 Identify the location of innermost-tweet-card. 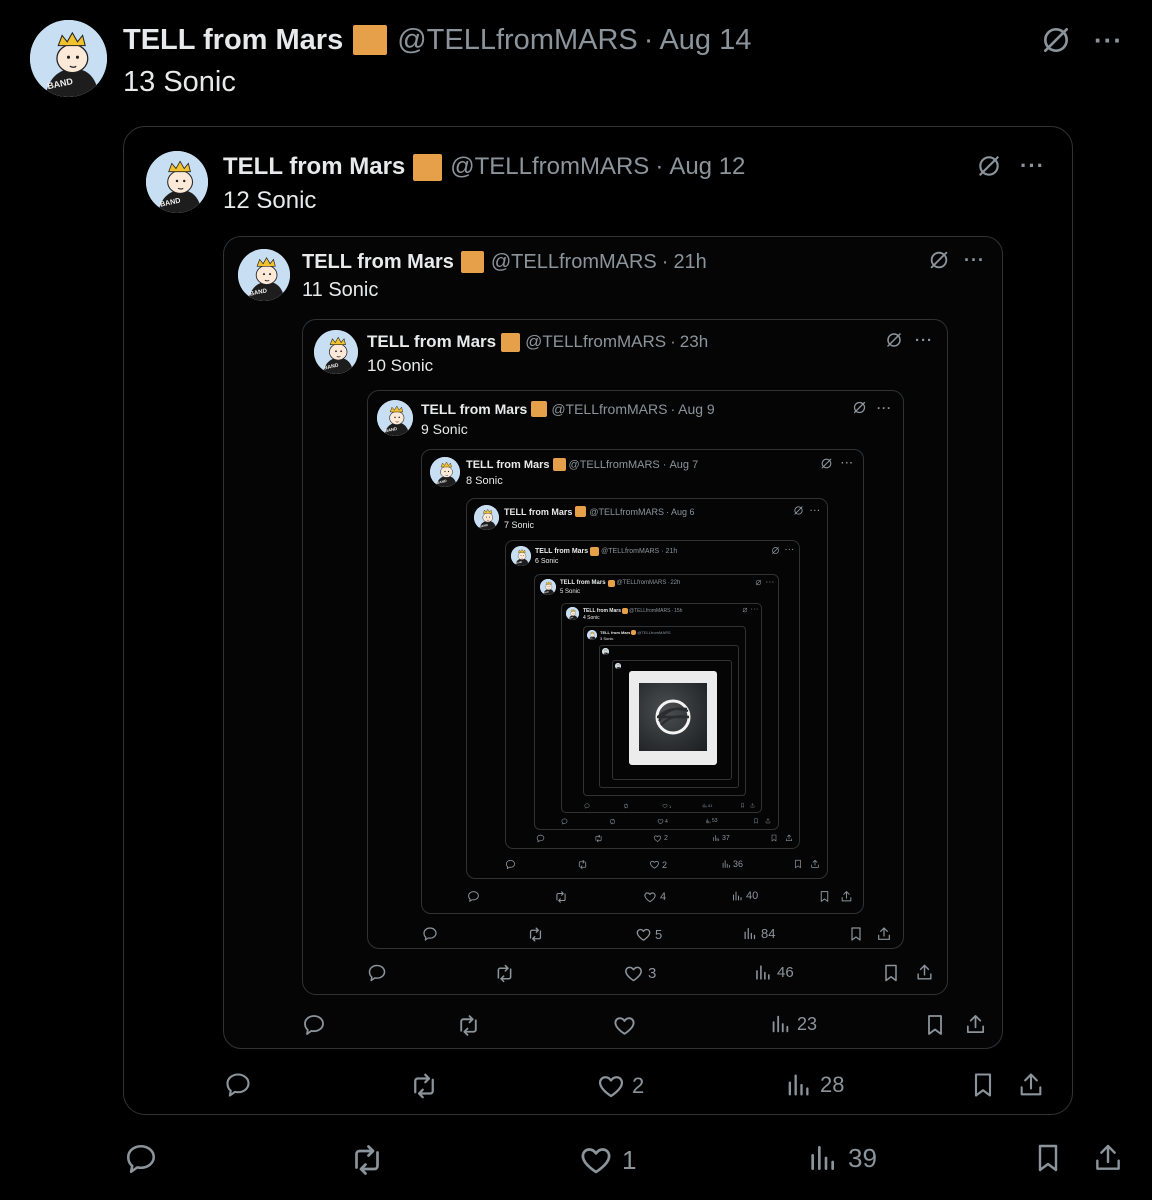
(673, 718).